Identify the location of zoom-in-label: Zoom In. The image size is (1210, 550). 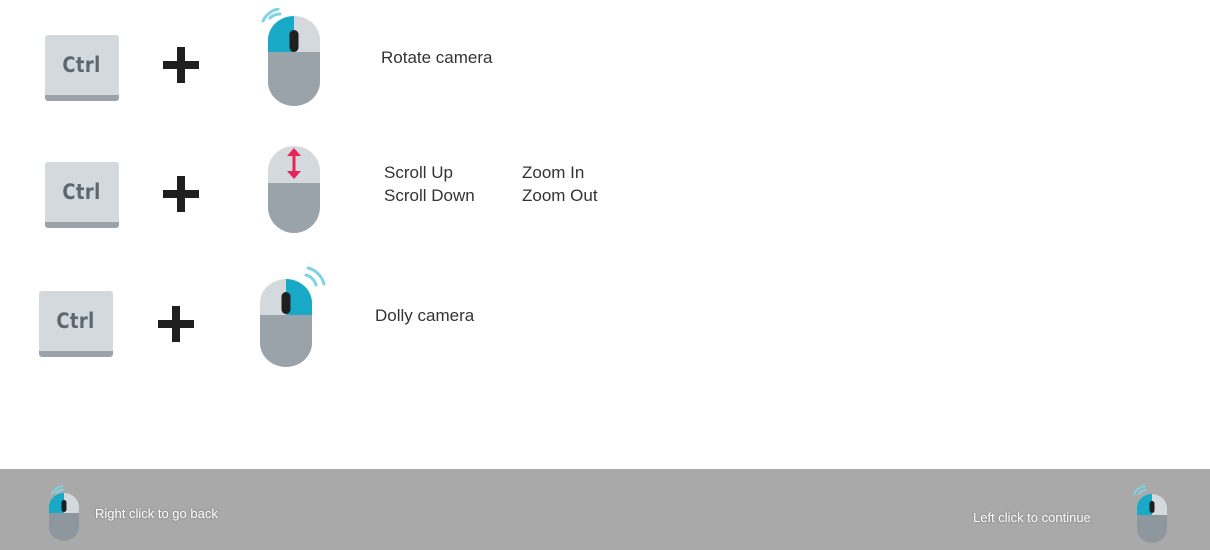
(553, 172).